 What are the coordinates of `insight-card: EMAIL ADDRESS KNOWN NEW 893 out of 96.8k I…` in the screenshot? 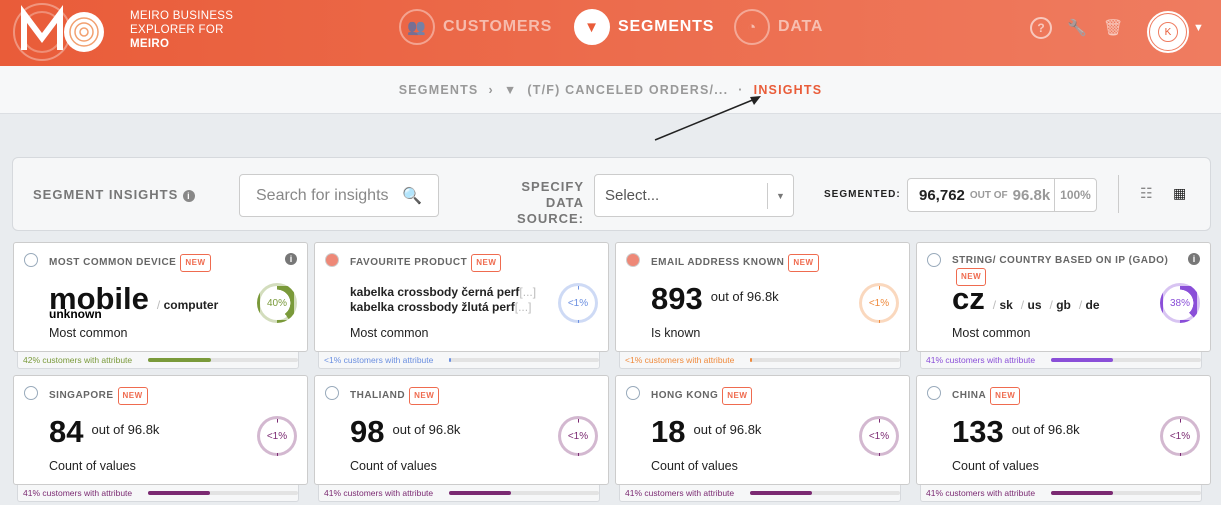 It's located at (762, 297).